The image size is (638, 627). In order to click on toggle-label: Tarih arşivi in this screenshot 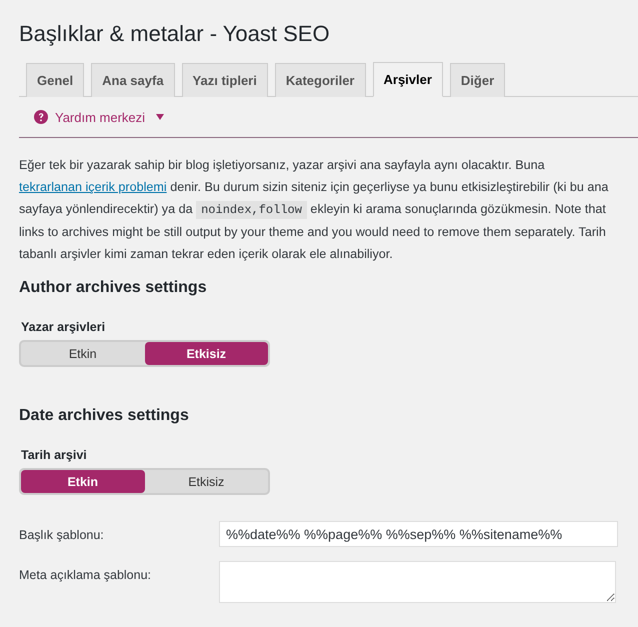, I will do `click(54, 455)`.